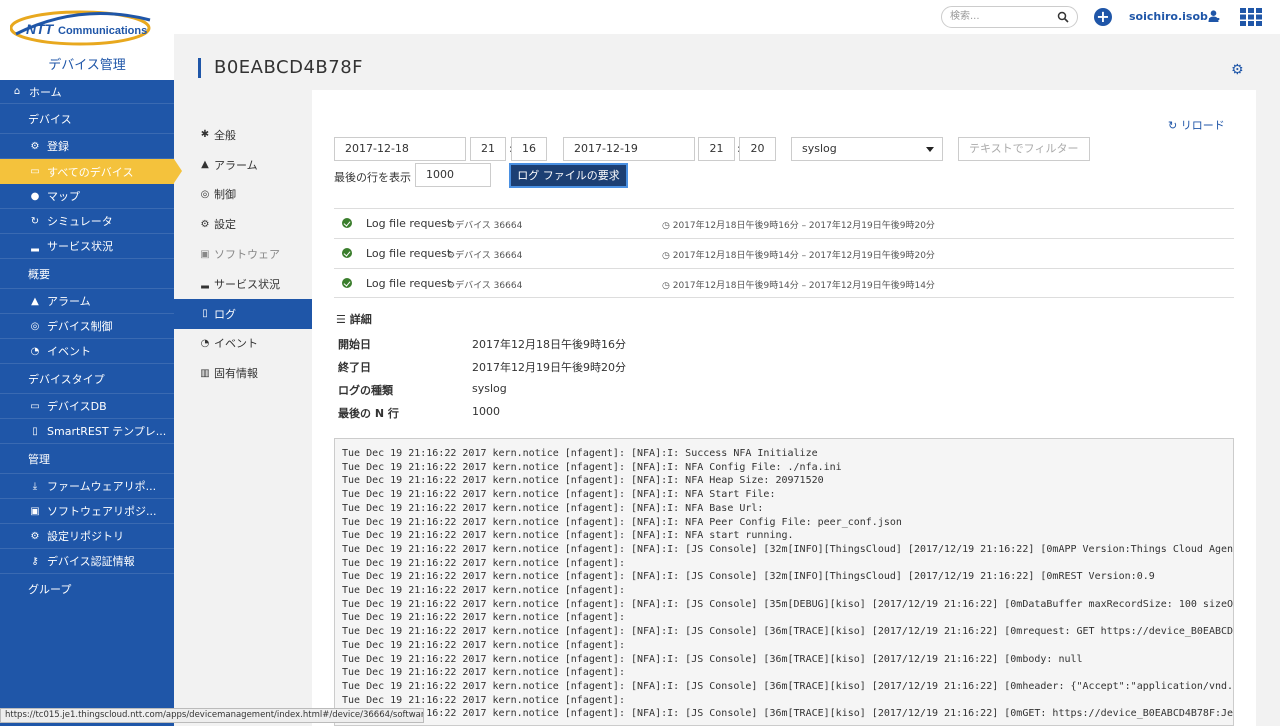 The height and width of the screenshot is (726, 1280). I want to click on tab-configuration: ⚙ 設定, so click(246, 224).